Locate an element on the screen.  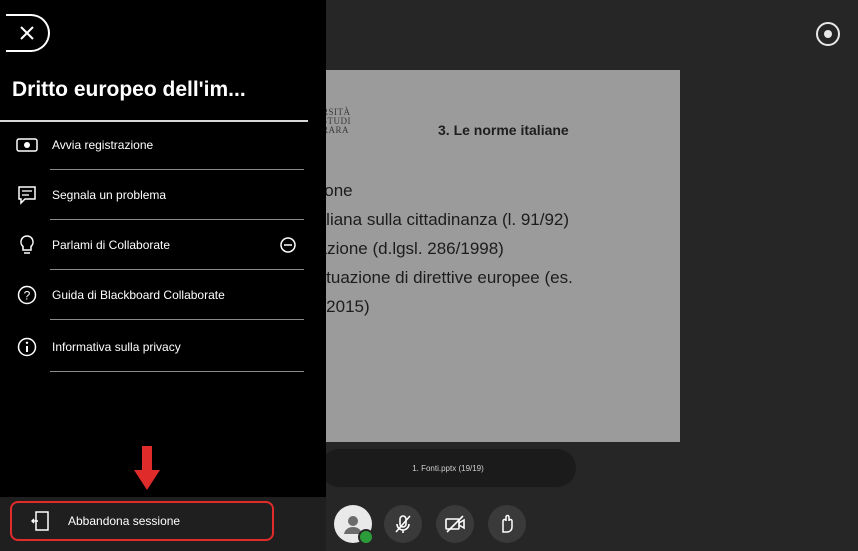
file-pager: 1. Fonti.pptx (19/19) is located at coordinates (448, 468).